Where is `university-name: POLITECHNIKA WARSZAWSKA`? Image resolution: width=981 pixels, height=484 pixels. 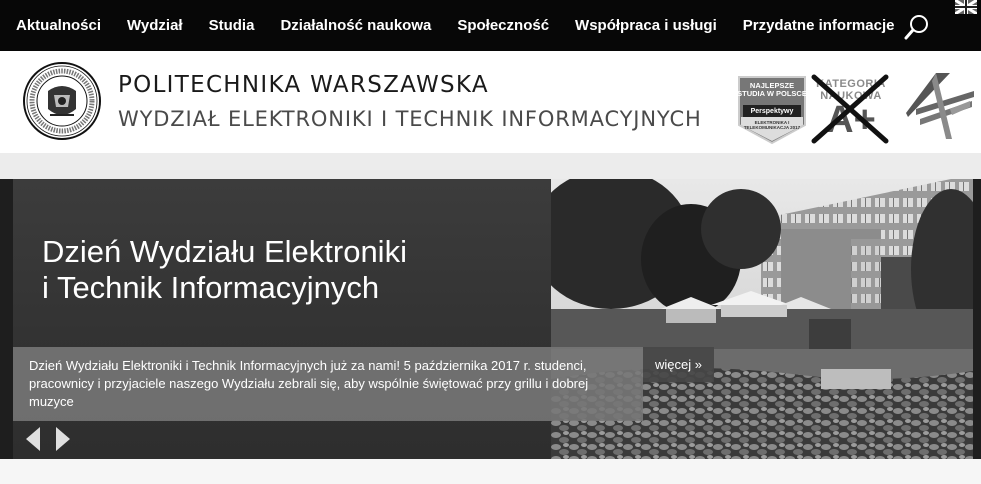
university-name: POLITECHNIKA WARSZAWSKA is located at coordinates (303, 85).